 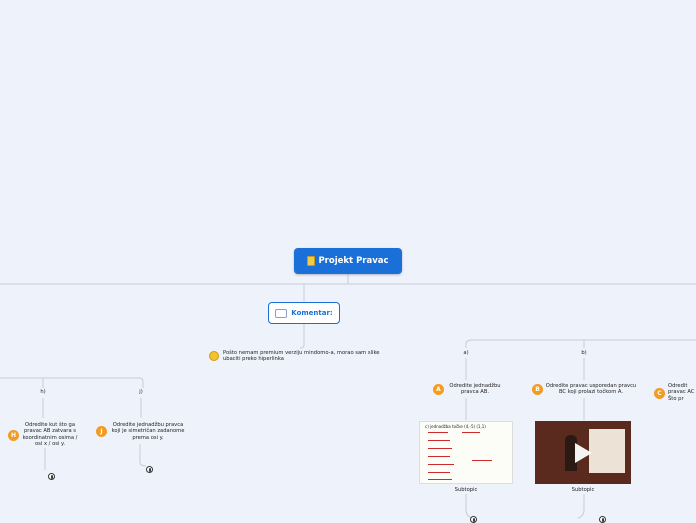 What do you see at coordinates (475, 389) in the screenshot?
I see `branch-a-text: Odredite jednadžbu pravca AB.` at bounding box center [475, 389].